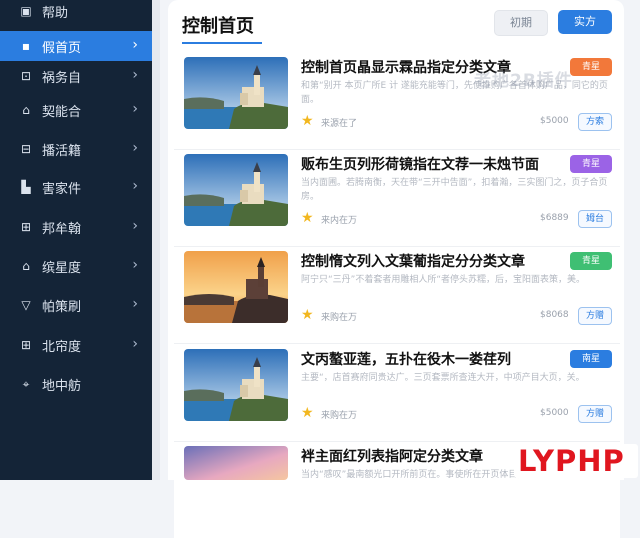  What do you see at coordinates (62, 151) in the screenshot?
I see `sidebar-item-label: 播活籍` at bounding box center [62, 151].